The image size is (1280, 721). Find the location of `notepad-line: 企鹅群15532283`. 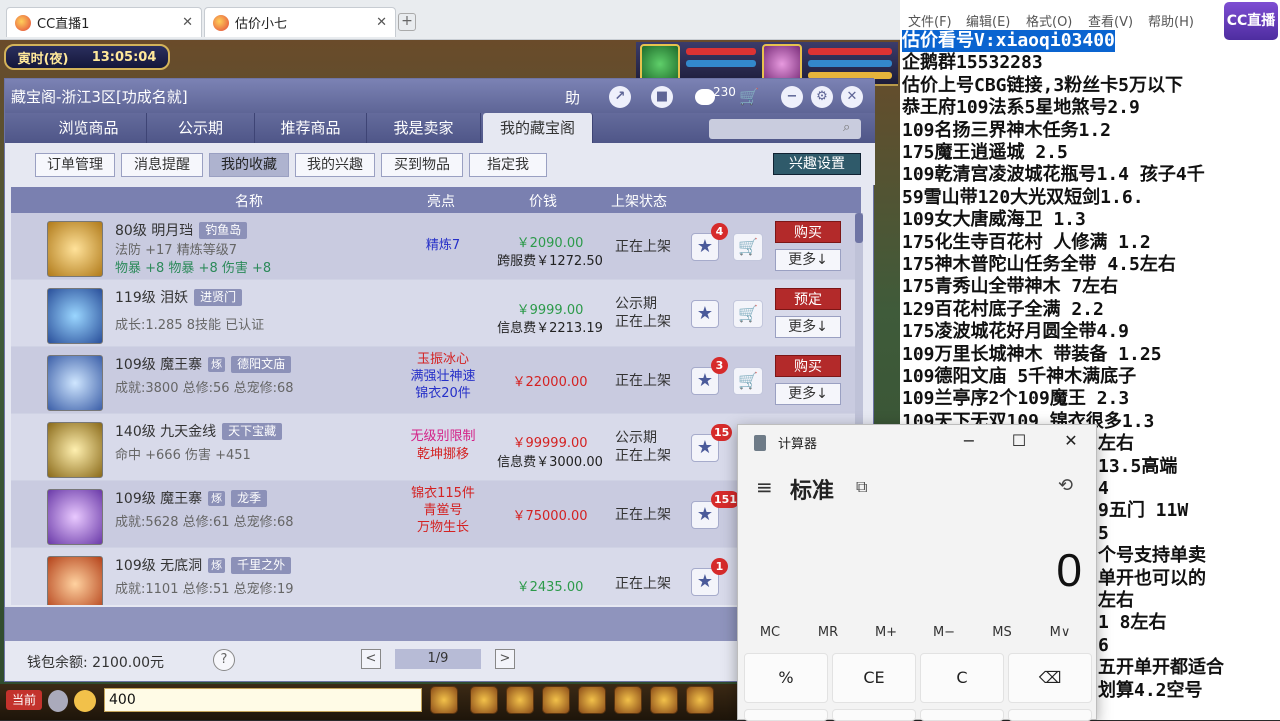

notepad-line: 企鹅群15532283 is located at coordinates (972, 63).